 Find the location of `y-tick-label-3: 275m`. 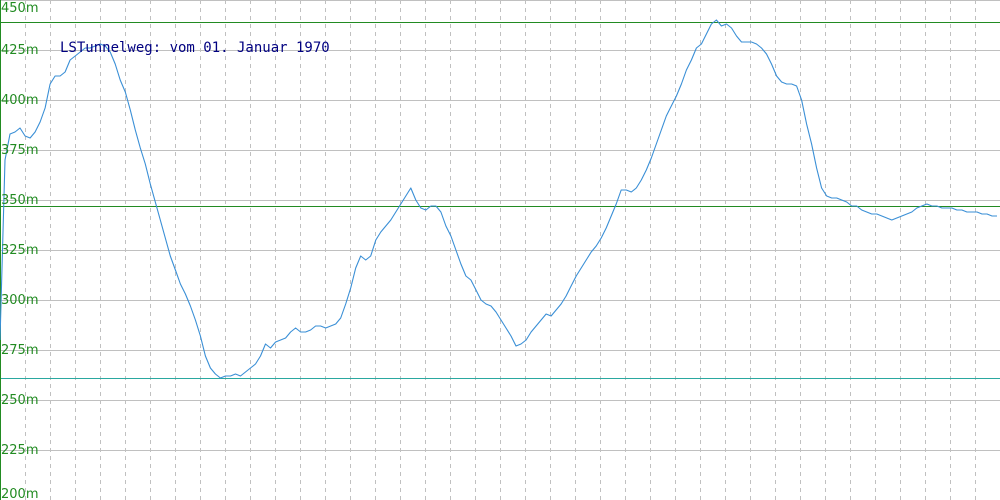

y-tick-label-3: 275m is located at coordinates (19, 350).